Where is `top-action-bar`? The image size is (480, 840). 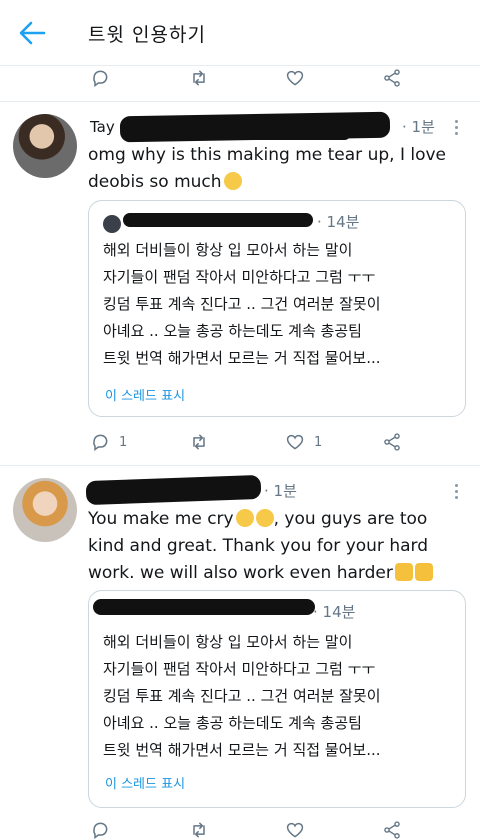
top-action-bar is located at coordinates (240, 78).